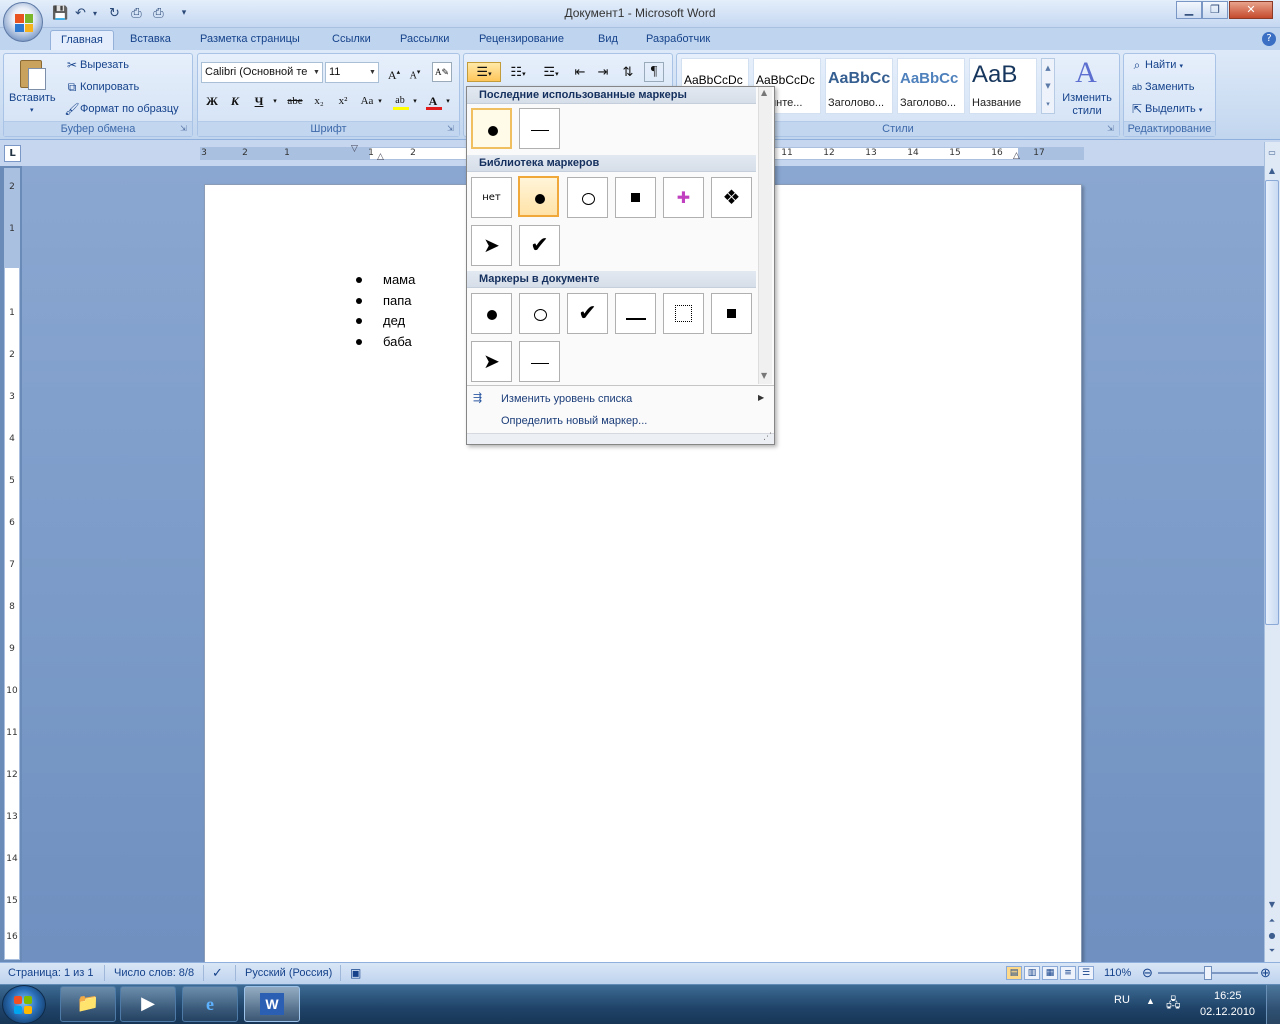  Describe the element at coordinates (82, 40) in the screenshot. I see `tab-home: Главная` at that location.